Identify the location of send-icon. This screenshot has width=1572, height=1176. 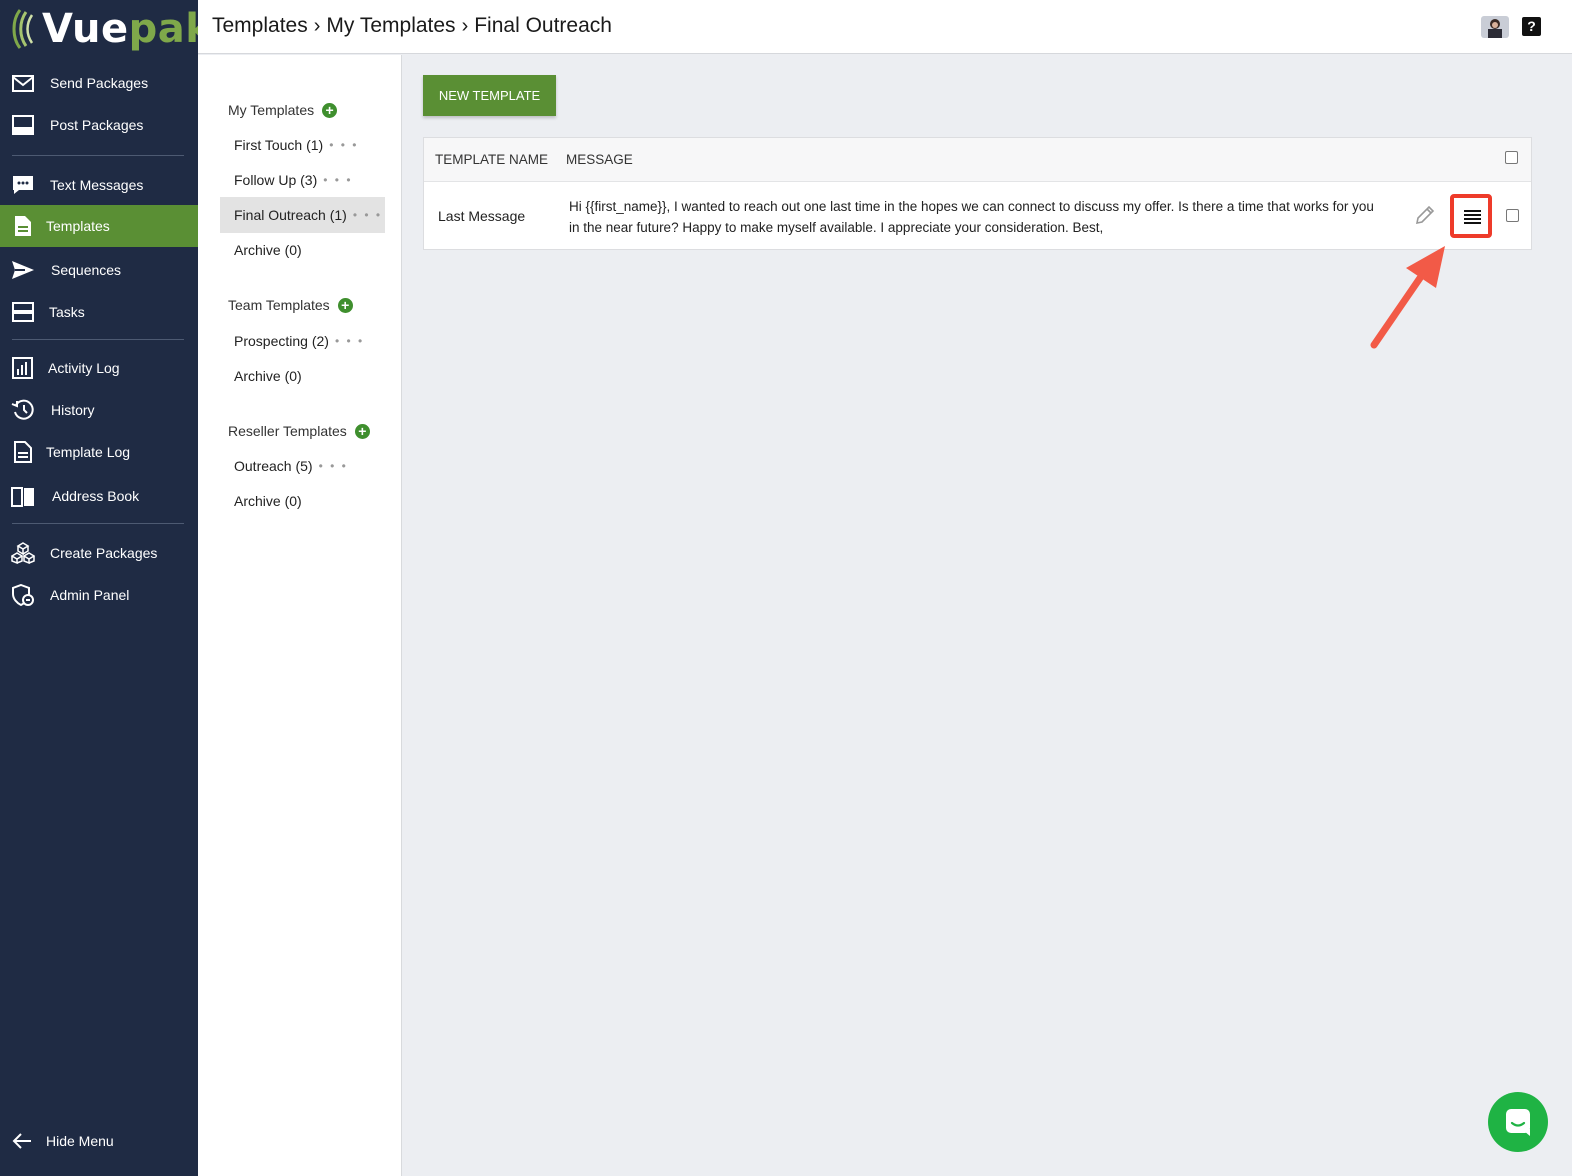
(23, 270).